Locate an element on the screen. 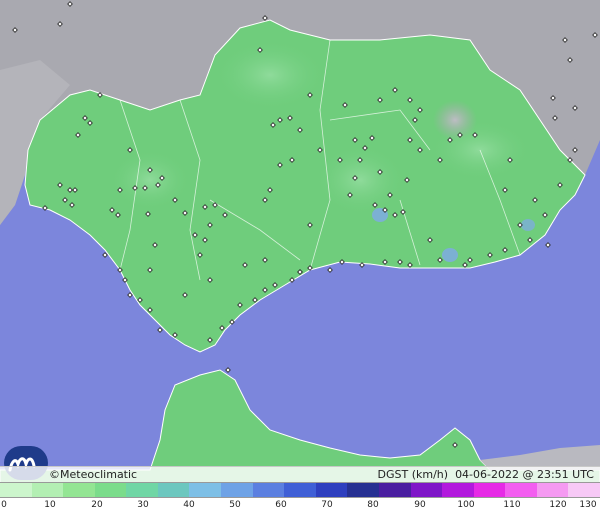  scale-tick-label: 80 is located at coordinates (373, 505).